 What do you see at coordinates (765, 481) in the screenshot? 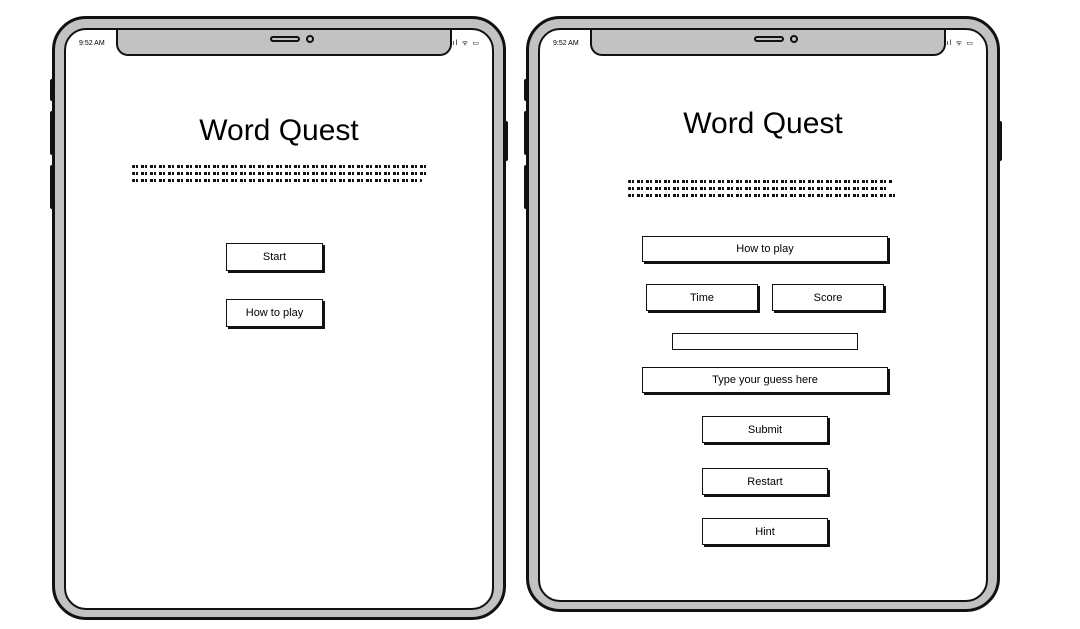
I see `restart-button: Restart` at bounding box center [765, 481].